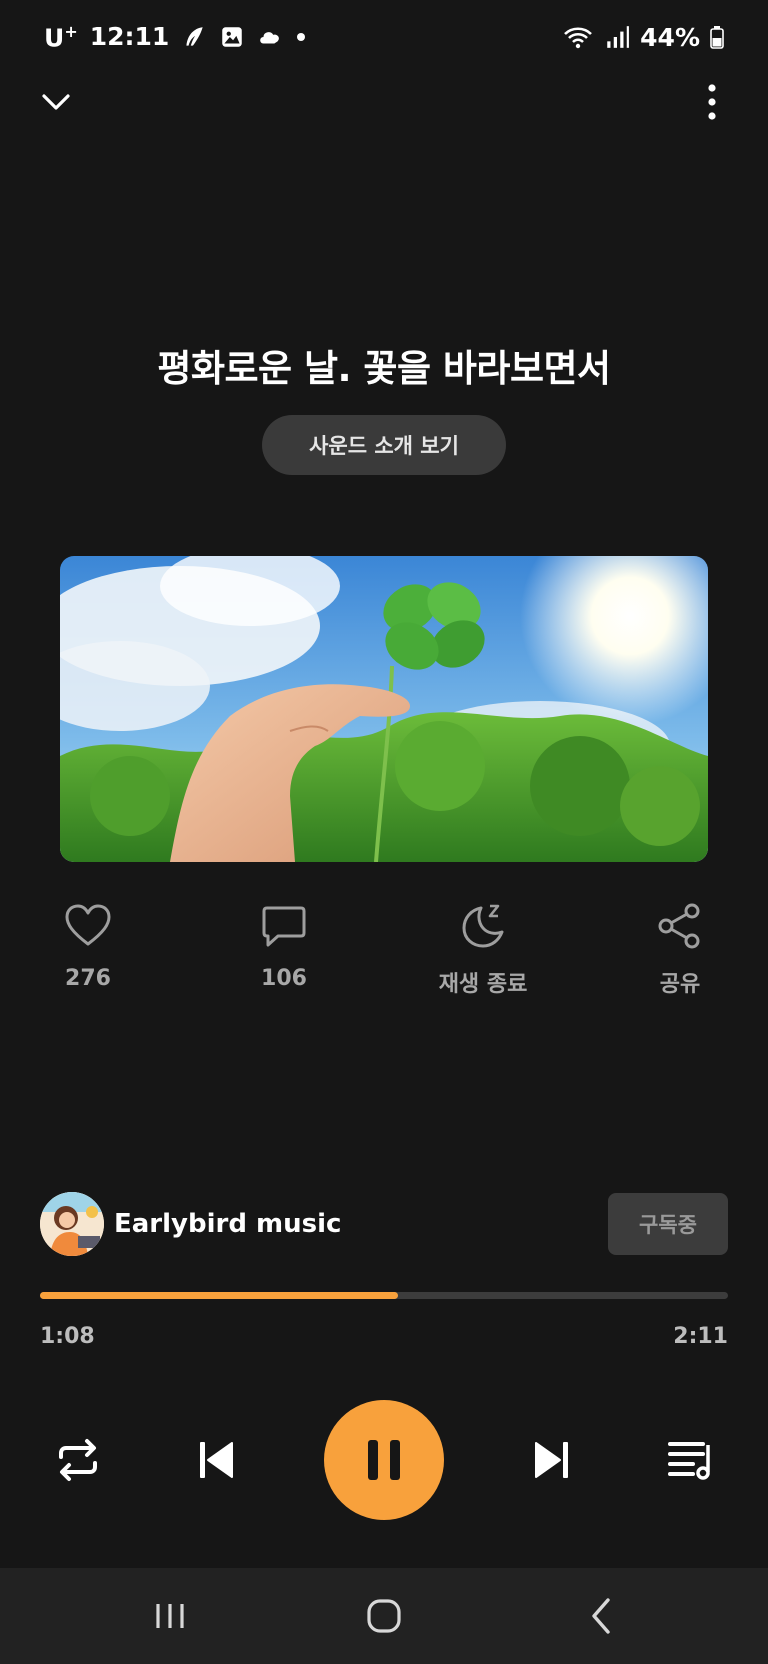  I want to click on action-row: 276 106 재생 종료 공유, so click(384, 955).